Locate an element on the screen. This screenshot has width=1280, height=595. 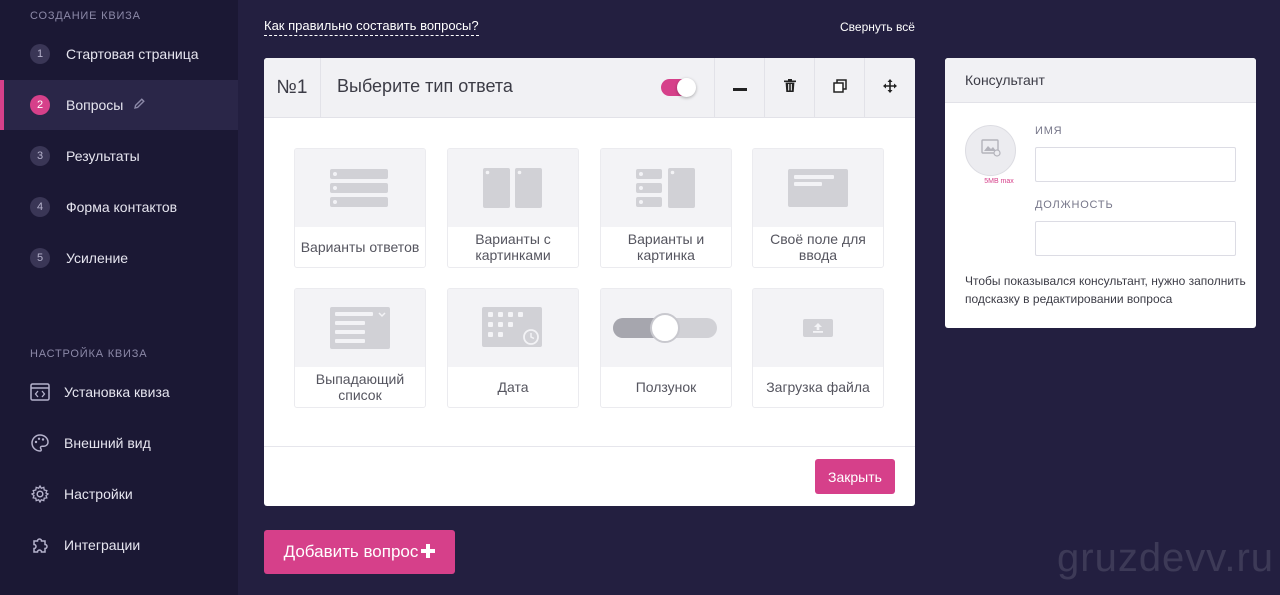
sidebar-item-questions: 2 Вопросы is located at coordinates (119, 105).